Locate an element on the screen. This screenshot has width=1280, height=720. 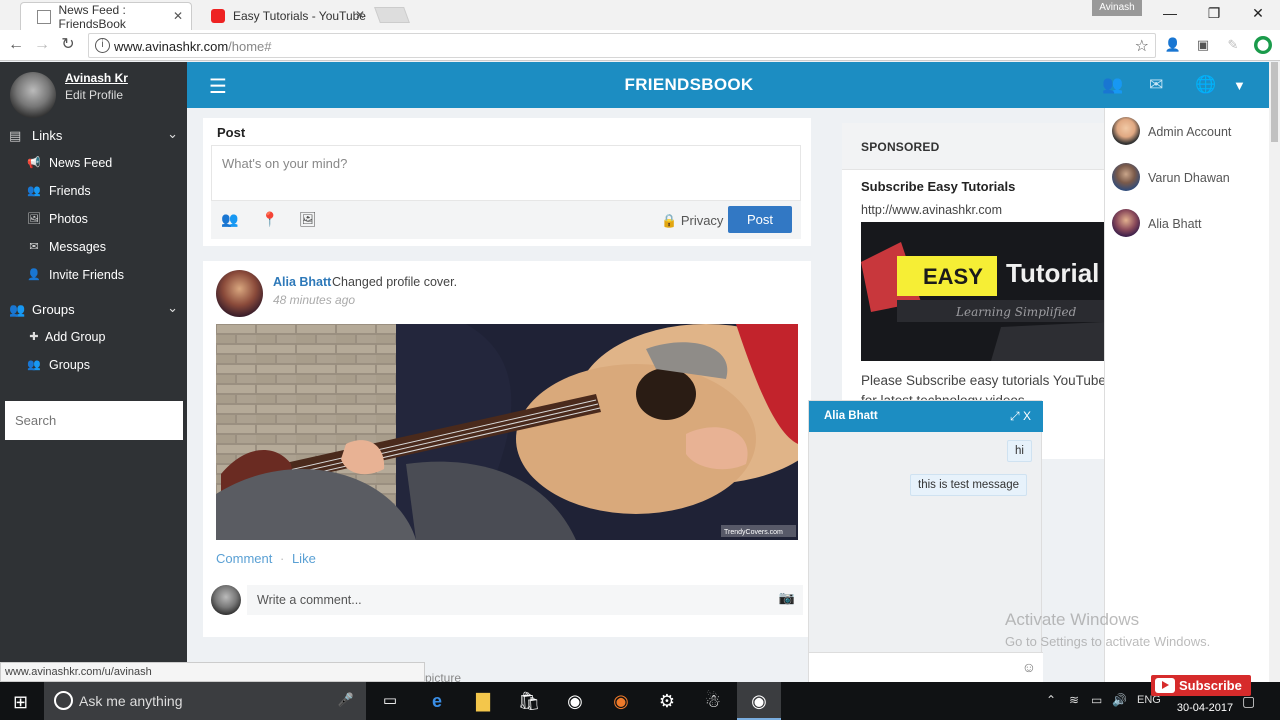
sidebar-item-friends: 👥 Friends is located at coordinates (93, 192).